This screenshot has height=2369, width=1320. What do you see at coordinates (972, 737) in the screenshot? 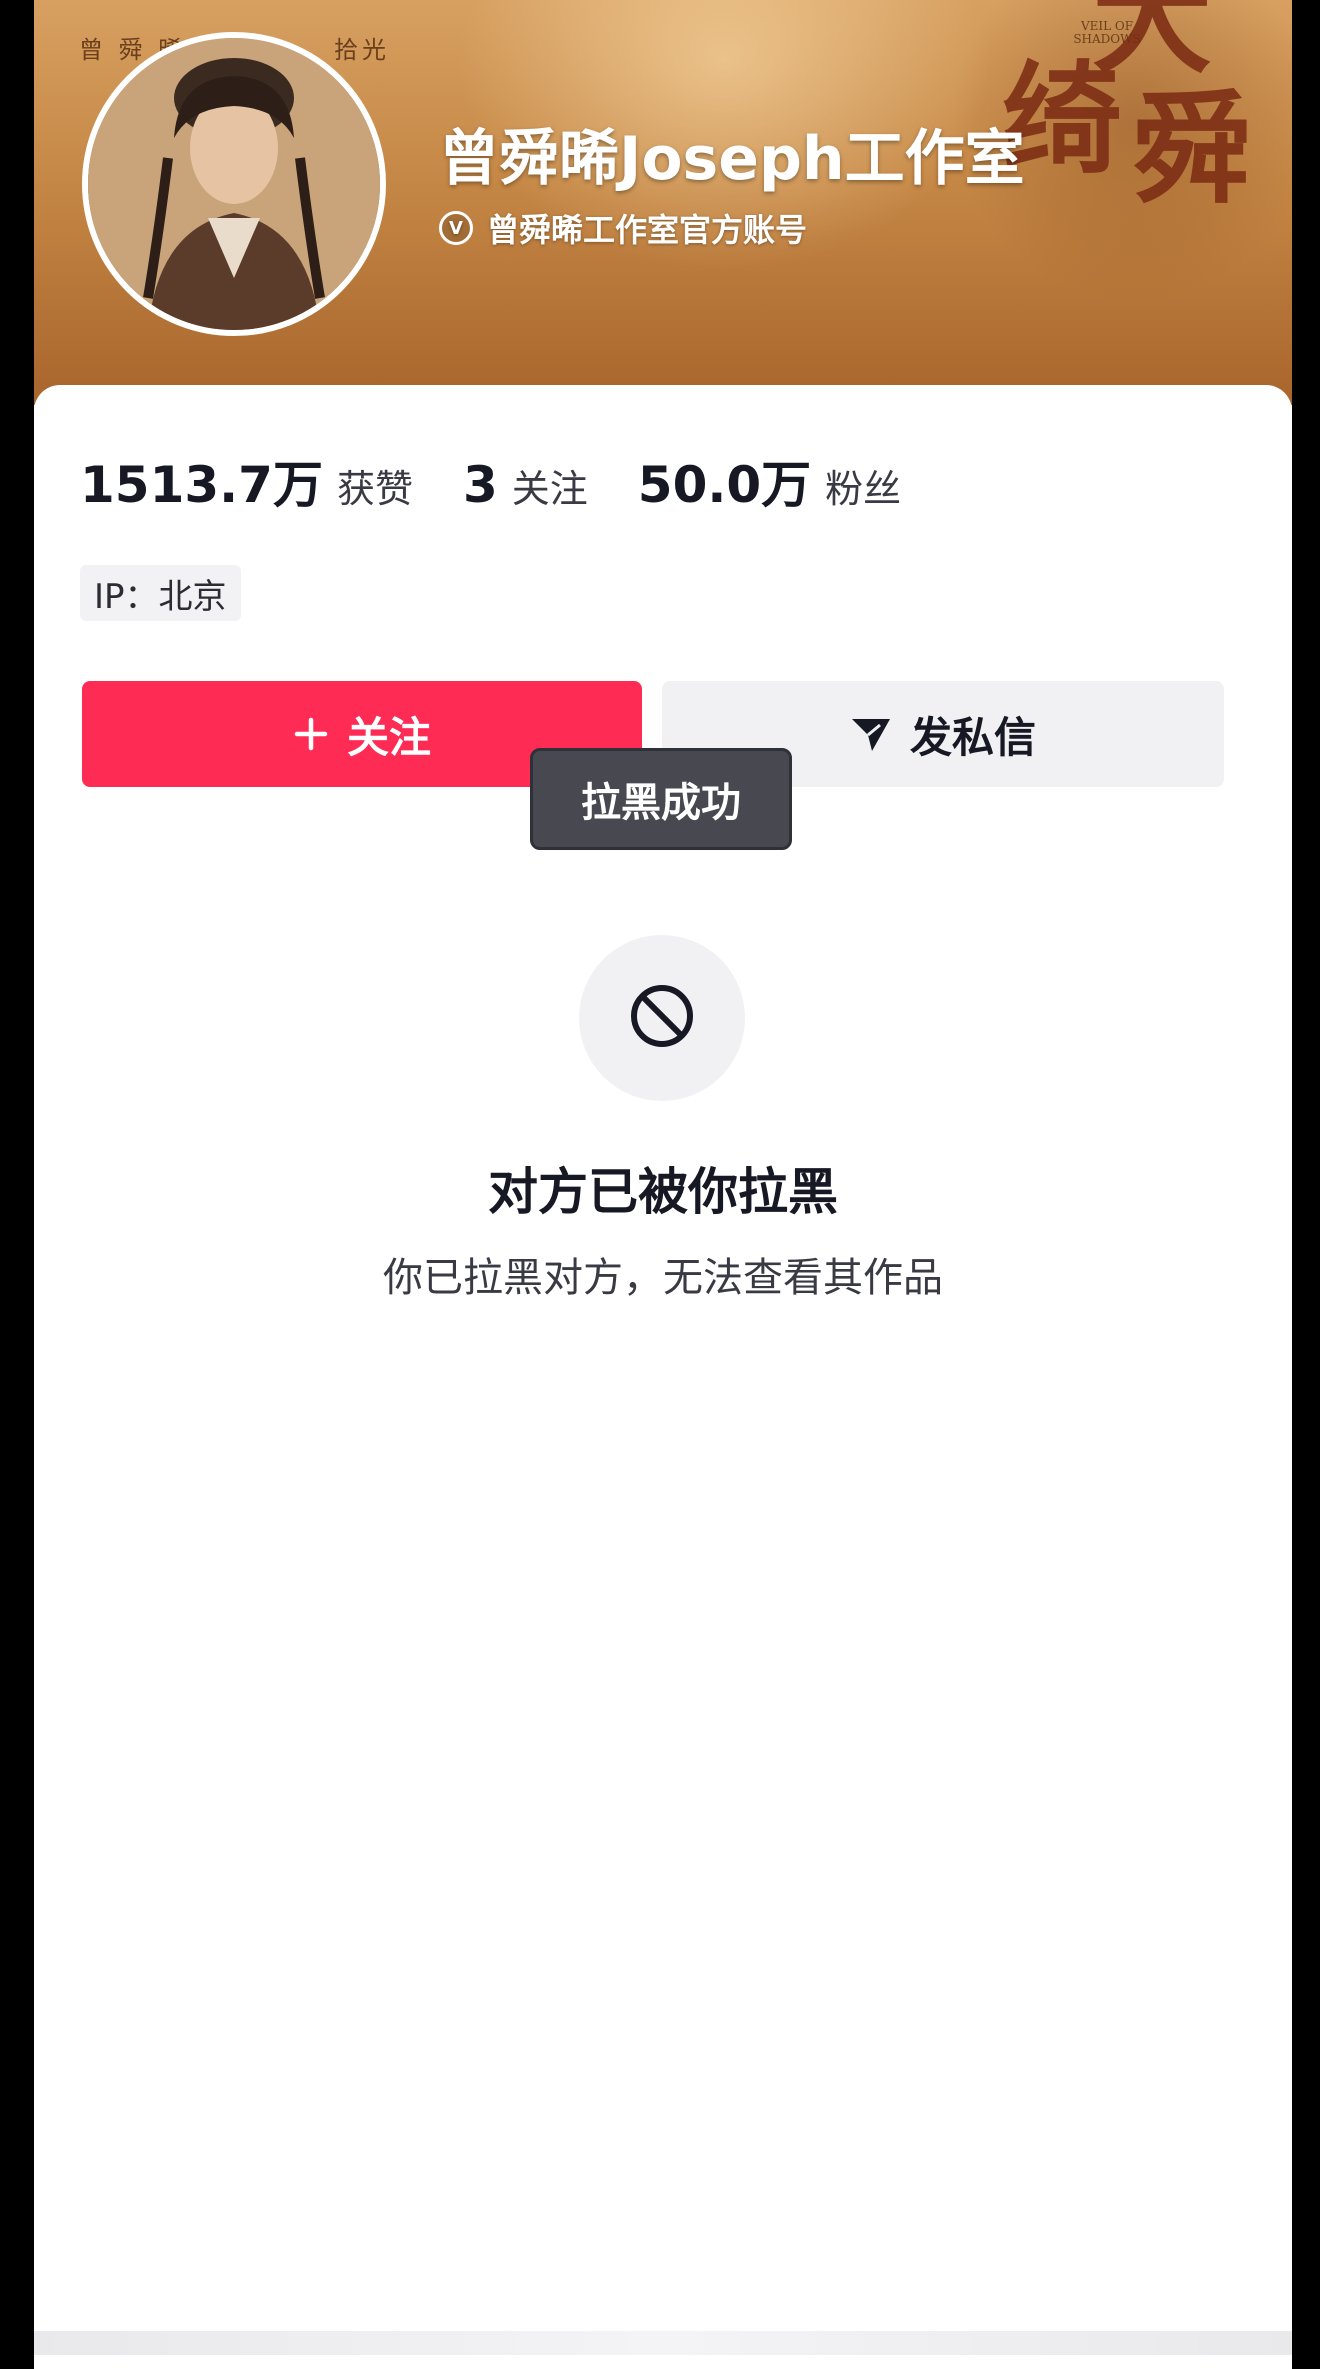
I see `send-message-label: 发私信` at bounding box center [972, 737].